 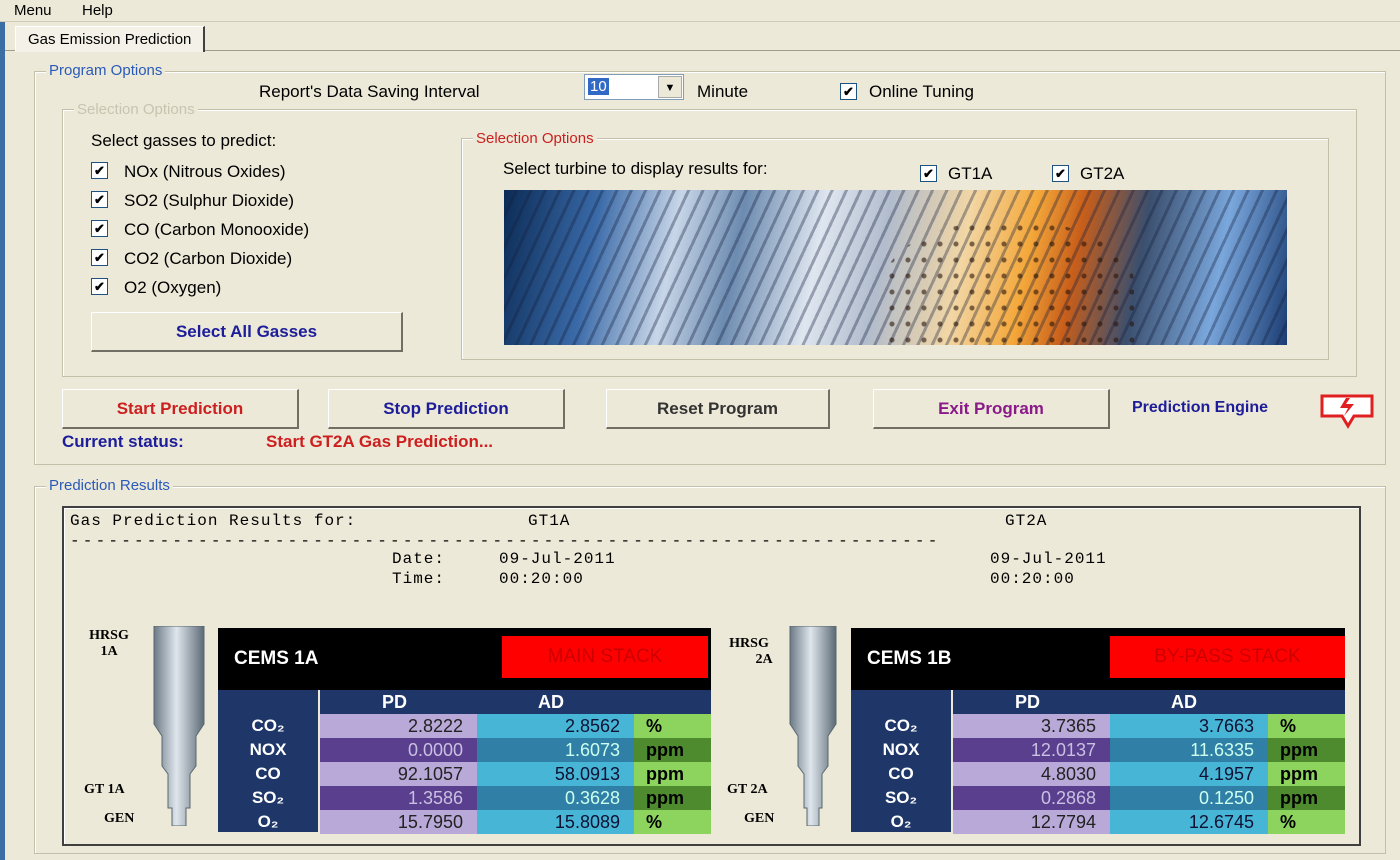 What do you see at coordinates (1031, 726) in the screenshot?
I see `pd-cell: 3.7365` at bounding box center [1031, 726].